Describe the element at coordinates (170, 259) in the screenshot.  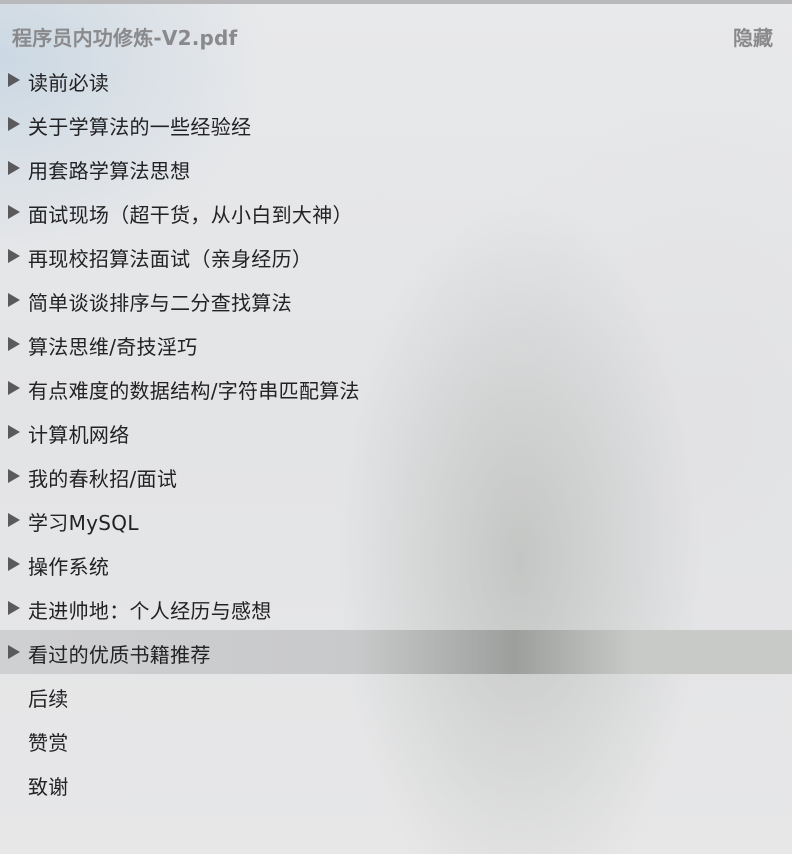
I see `toc-item-label: 再现校招算法面试（亲身经历）` at that location.